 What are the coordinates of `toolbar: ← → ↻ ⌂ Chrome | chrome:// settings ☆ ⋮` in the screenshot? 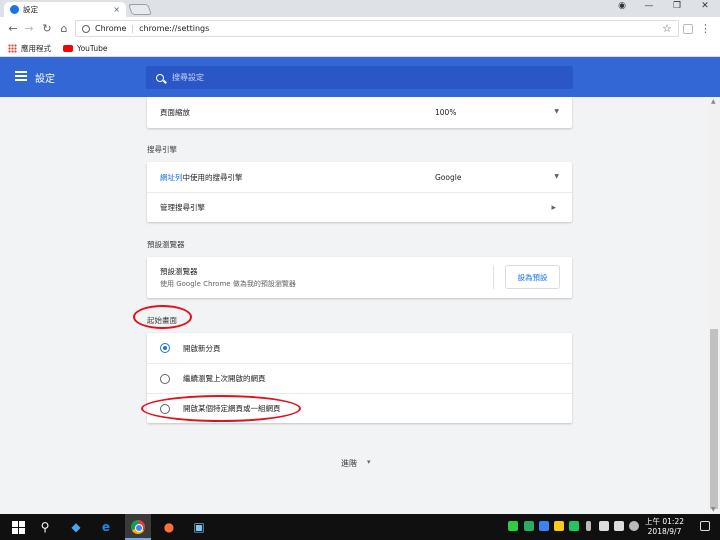 It's located at (360, 29).